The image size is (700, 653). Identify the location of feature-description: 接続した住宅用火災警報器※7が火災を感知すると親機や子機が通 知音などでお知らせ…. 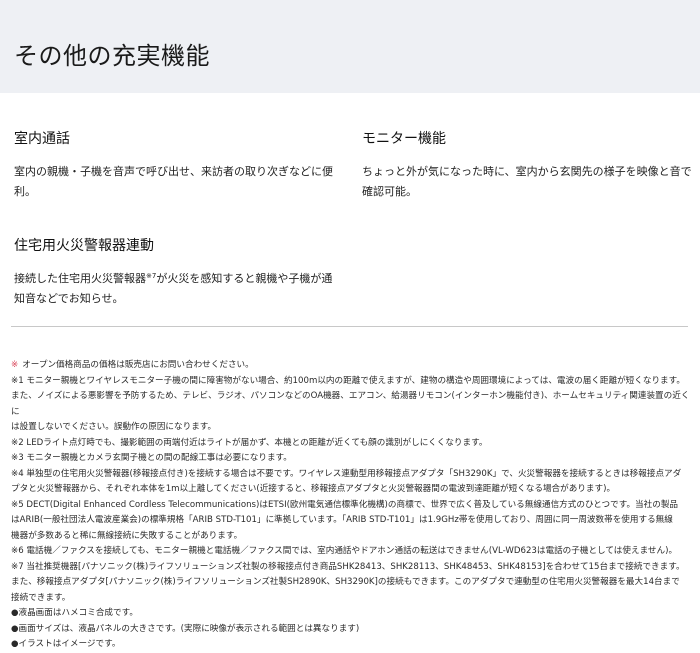
(184, 289).